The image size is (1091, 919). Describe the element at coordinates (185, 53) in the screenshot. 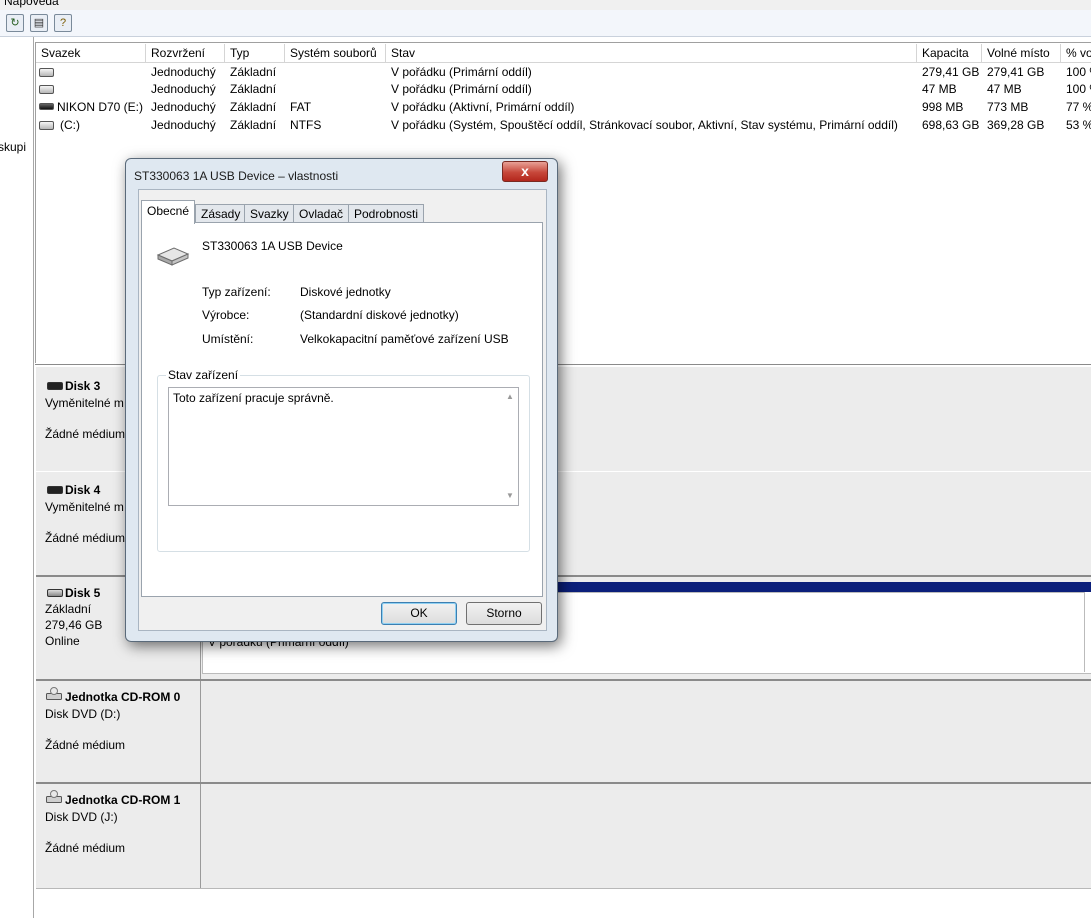

I see `column-header-layout: Rozvržení` at that location.